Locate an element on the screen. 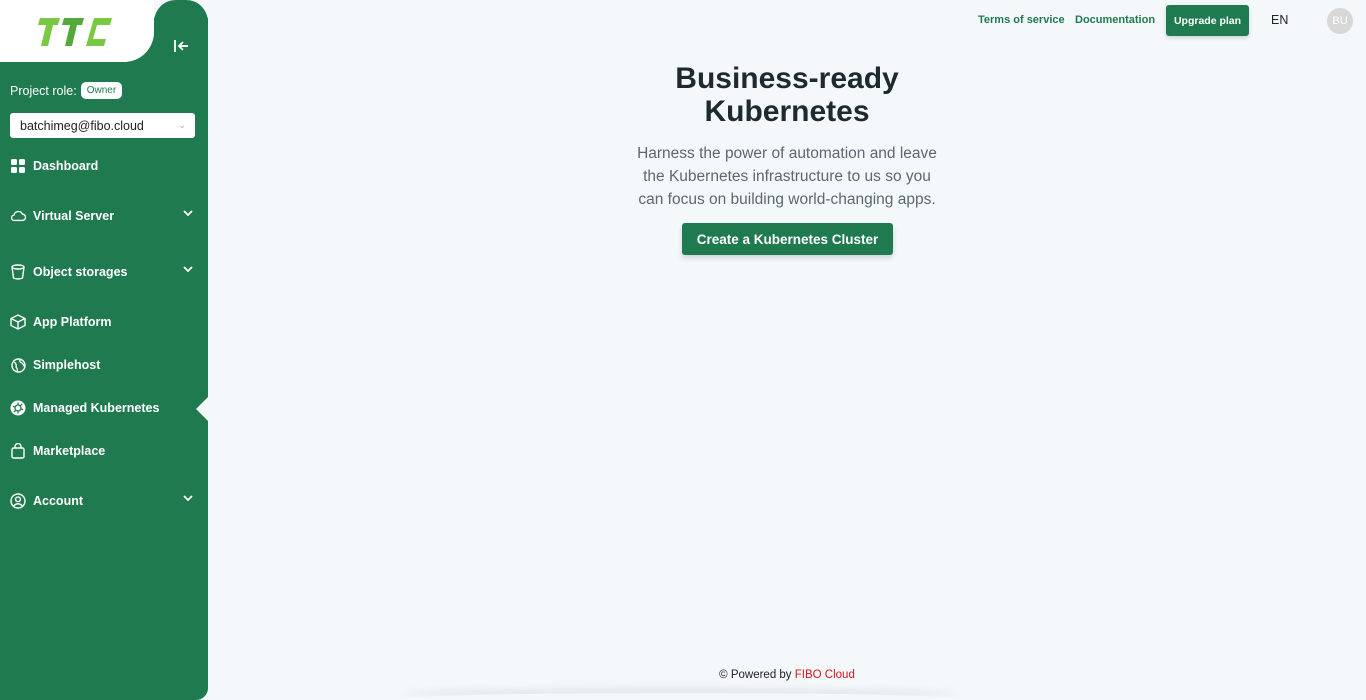 The height and width of the screenshot is (700, 1366). sidebar-item-label: Virtual Server is located at coordinates (74, 216).